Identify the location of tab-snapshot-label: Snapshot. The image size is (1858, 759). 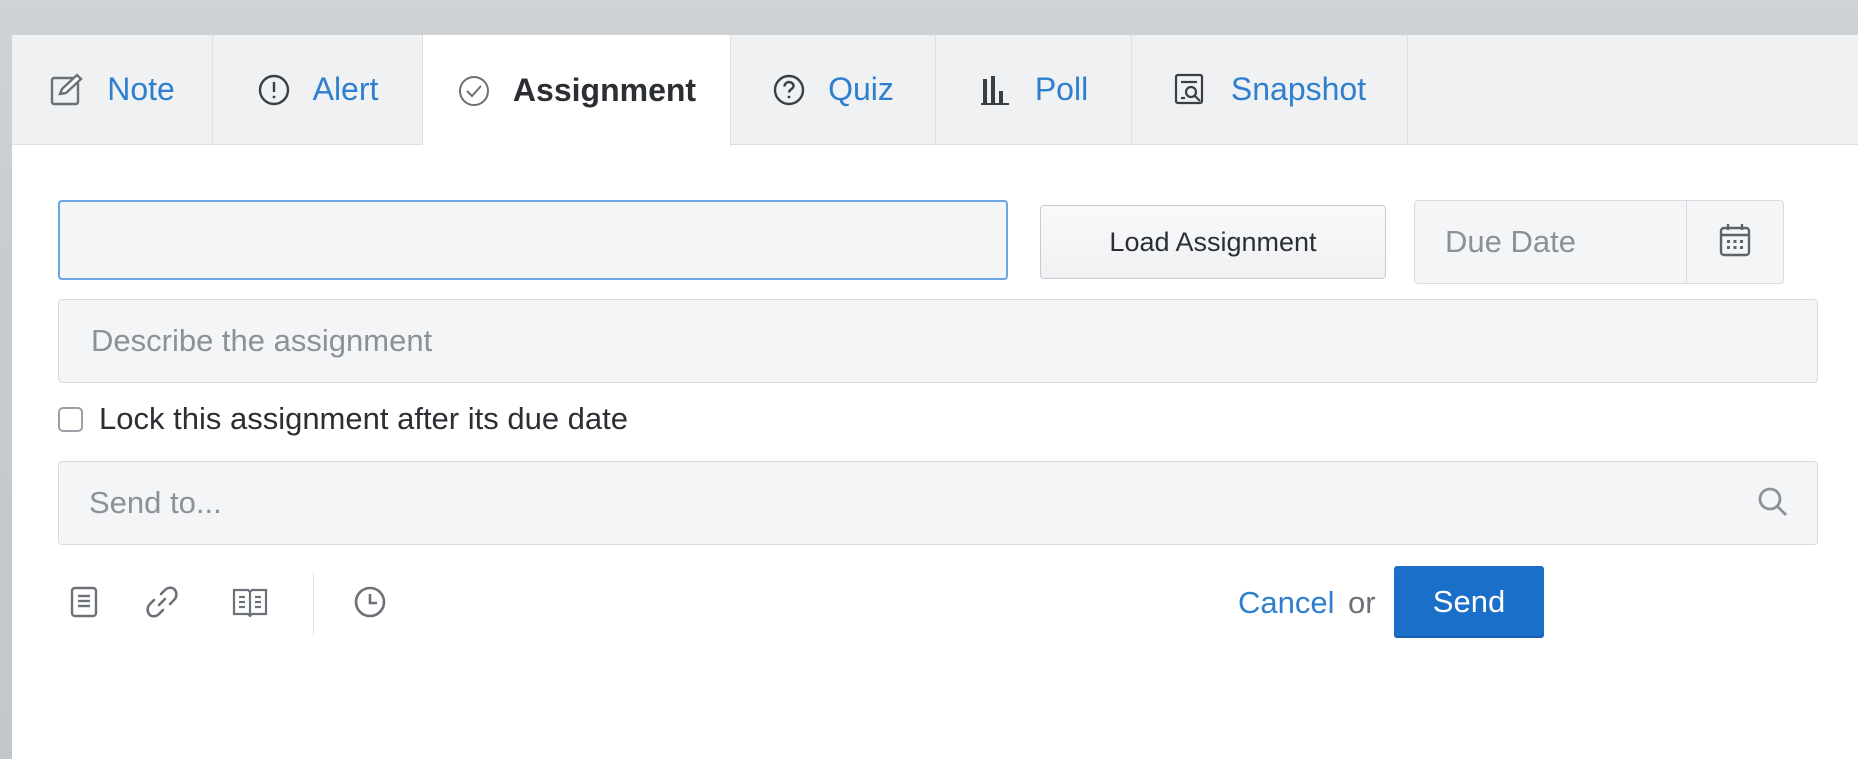
(1298, 89).